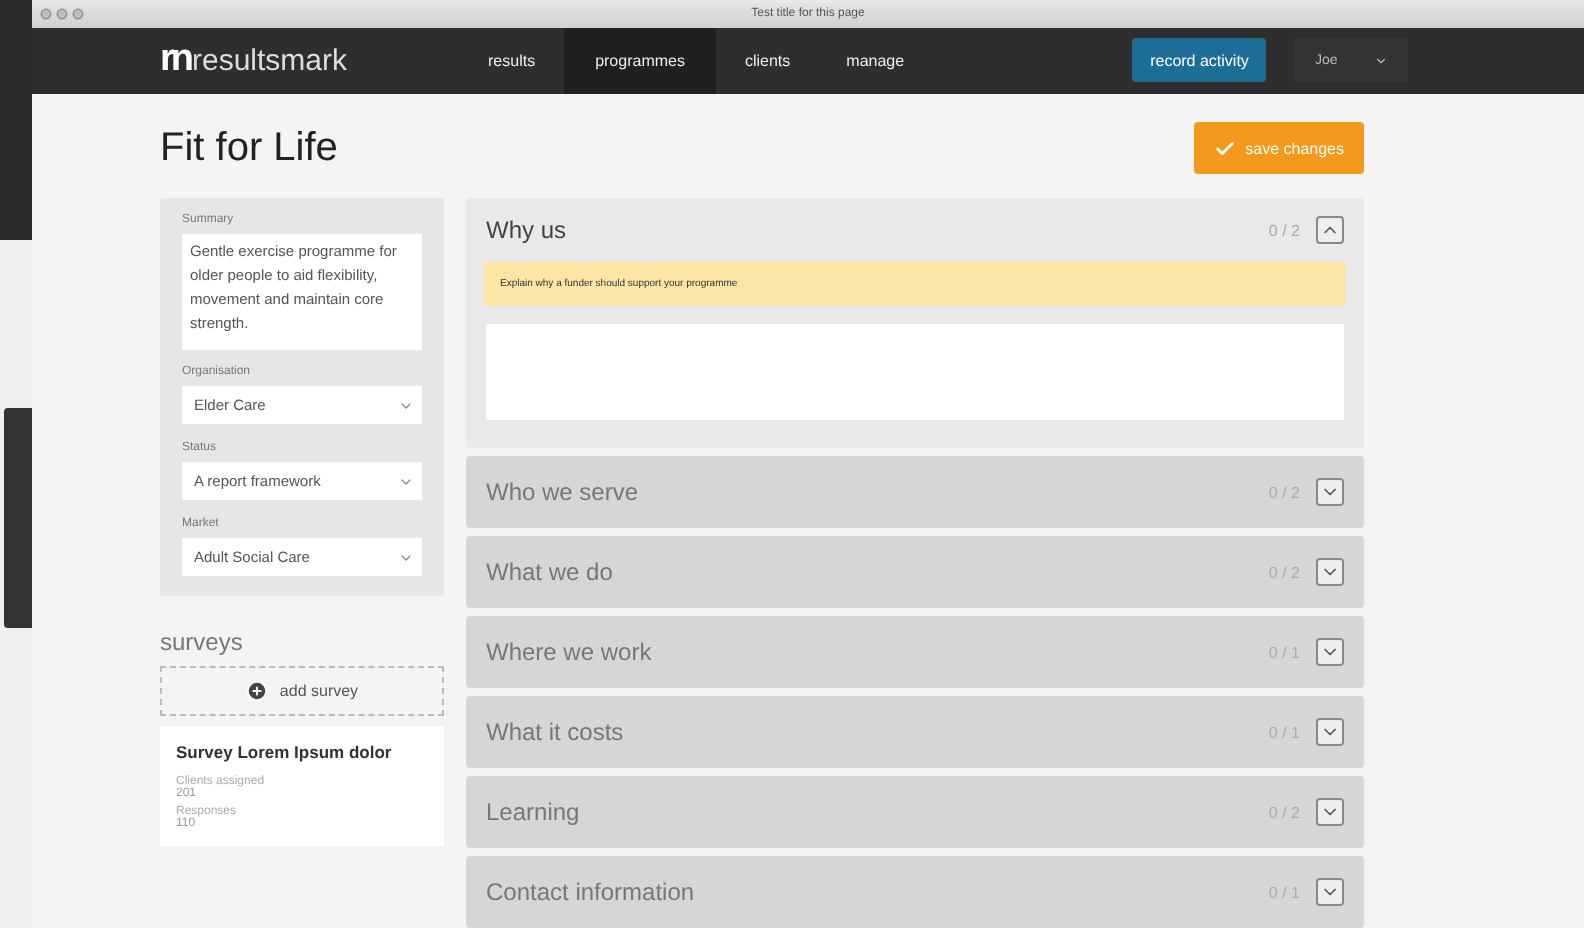 The height and width of the screenshot is (928, 1584). I want to click on section-title: Why us, so click(527, 230).